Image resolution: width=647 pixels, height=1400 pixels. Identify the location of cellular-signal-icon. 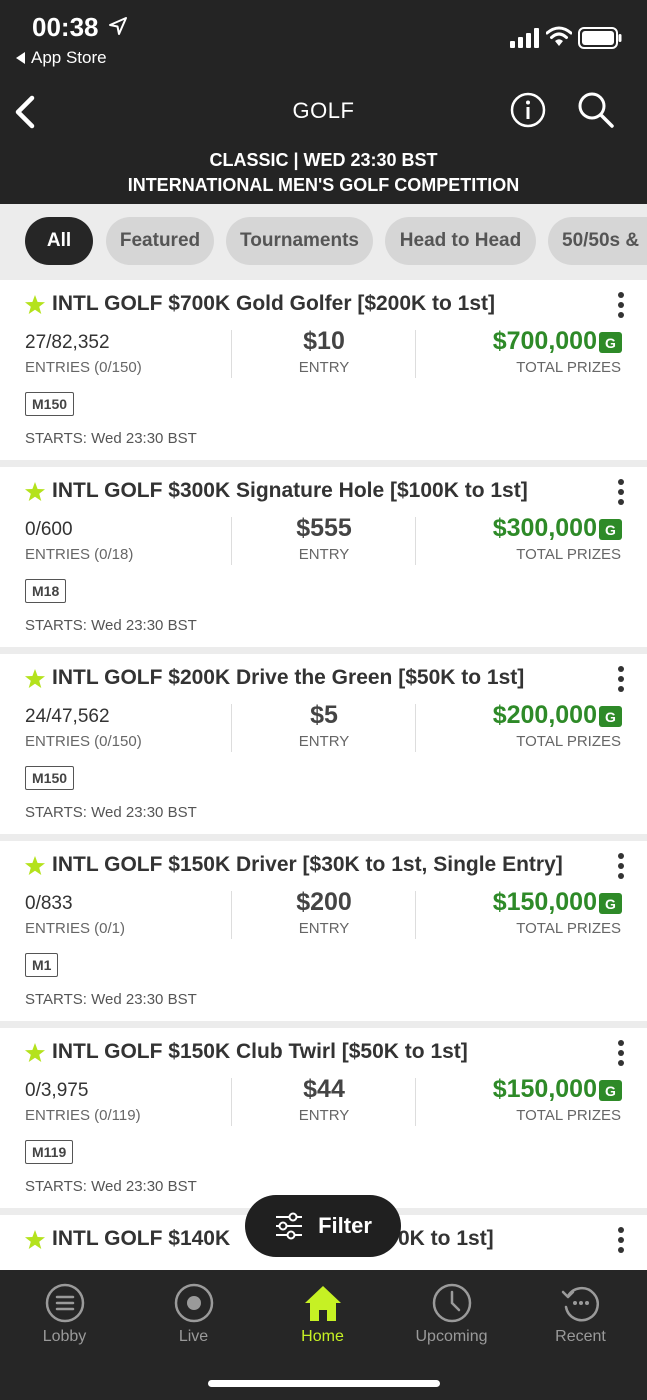
(524, 38).